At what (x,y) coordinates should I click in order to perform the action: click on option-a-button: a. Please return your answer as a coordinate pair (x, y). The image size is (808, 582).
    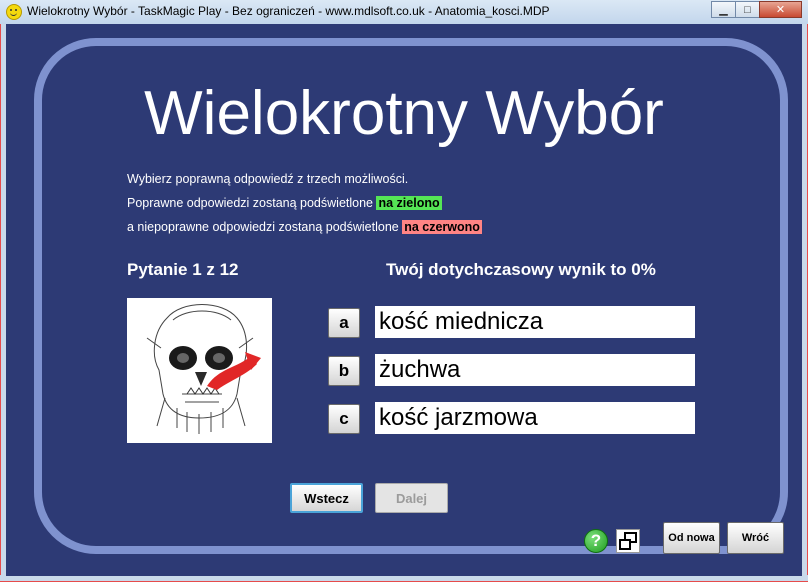
    Looking at the image, I should click on (344, 323).